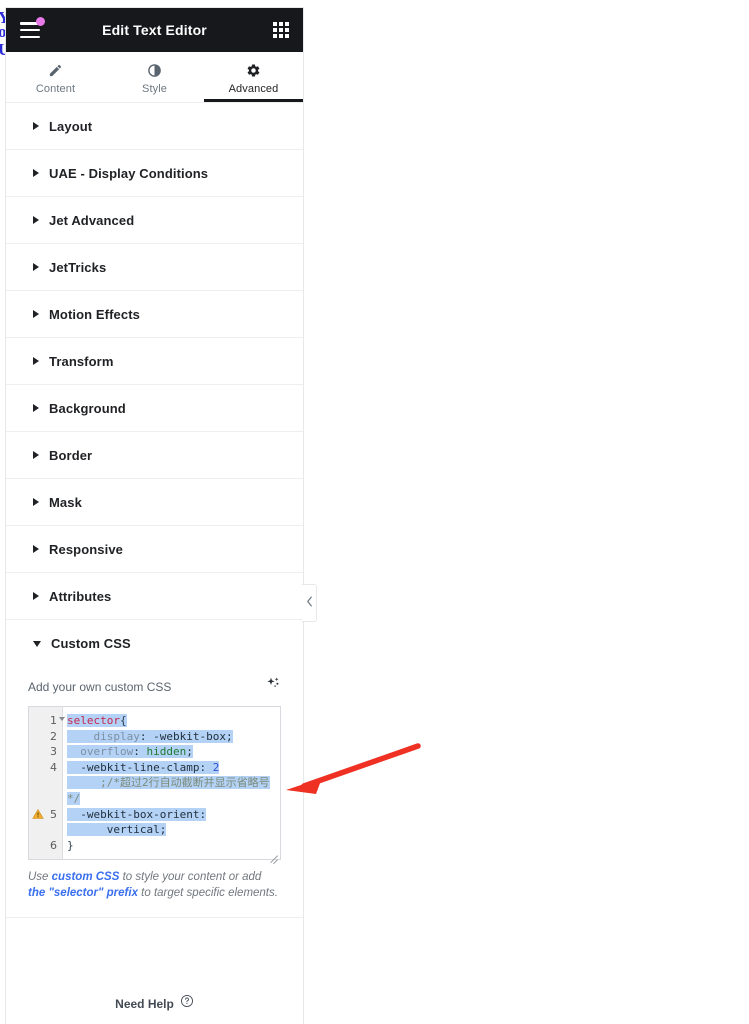 The width and height of the screenshot is (749, 1024). Describe the element at coordinates (207, 893) in the screenshot. I see `hint-part-3: to target specific elements.` at that location.